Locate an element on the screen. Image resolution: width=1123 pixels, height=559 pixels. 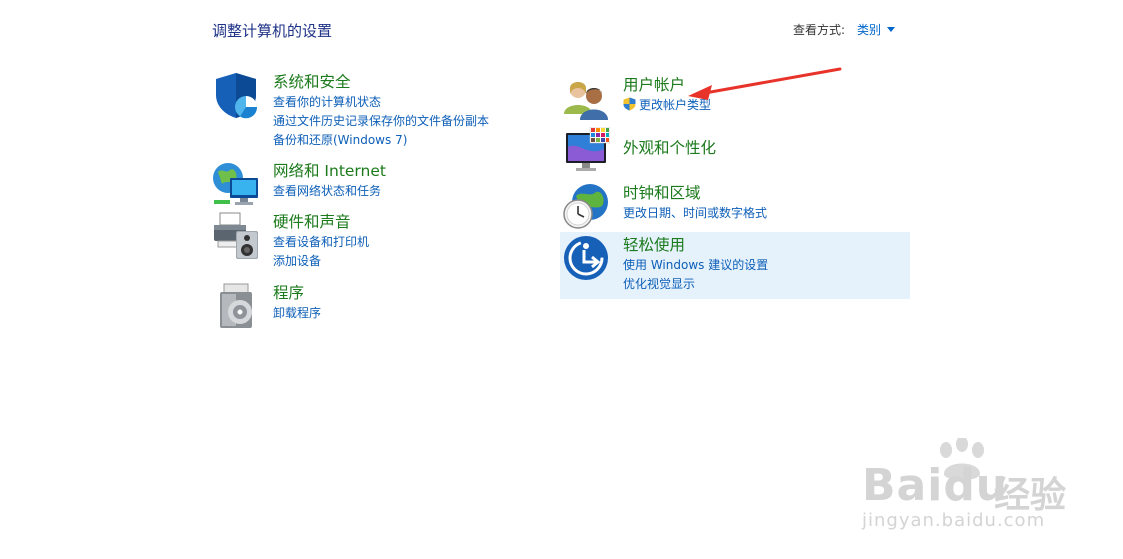
page-title: 调整计算机的设置 is located at coordinates (272, 31).